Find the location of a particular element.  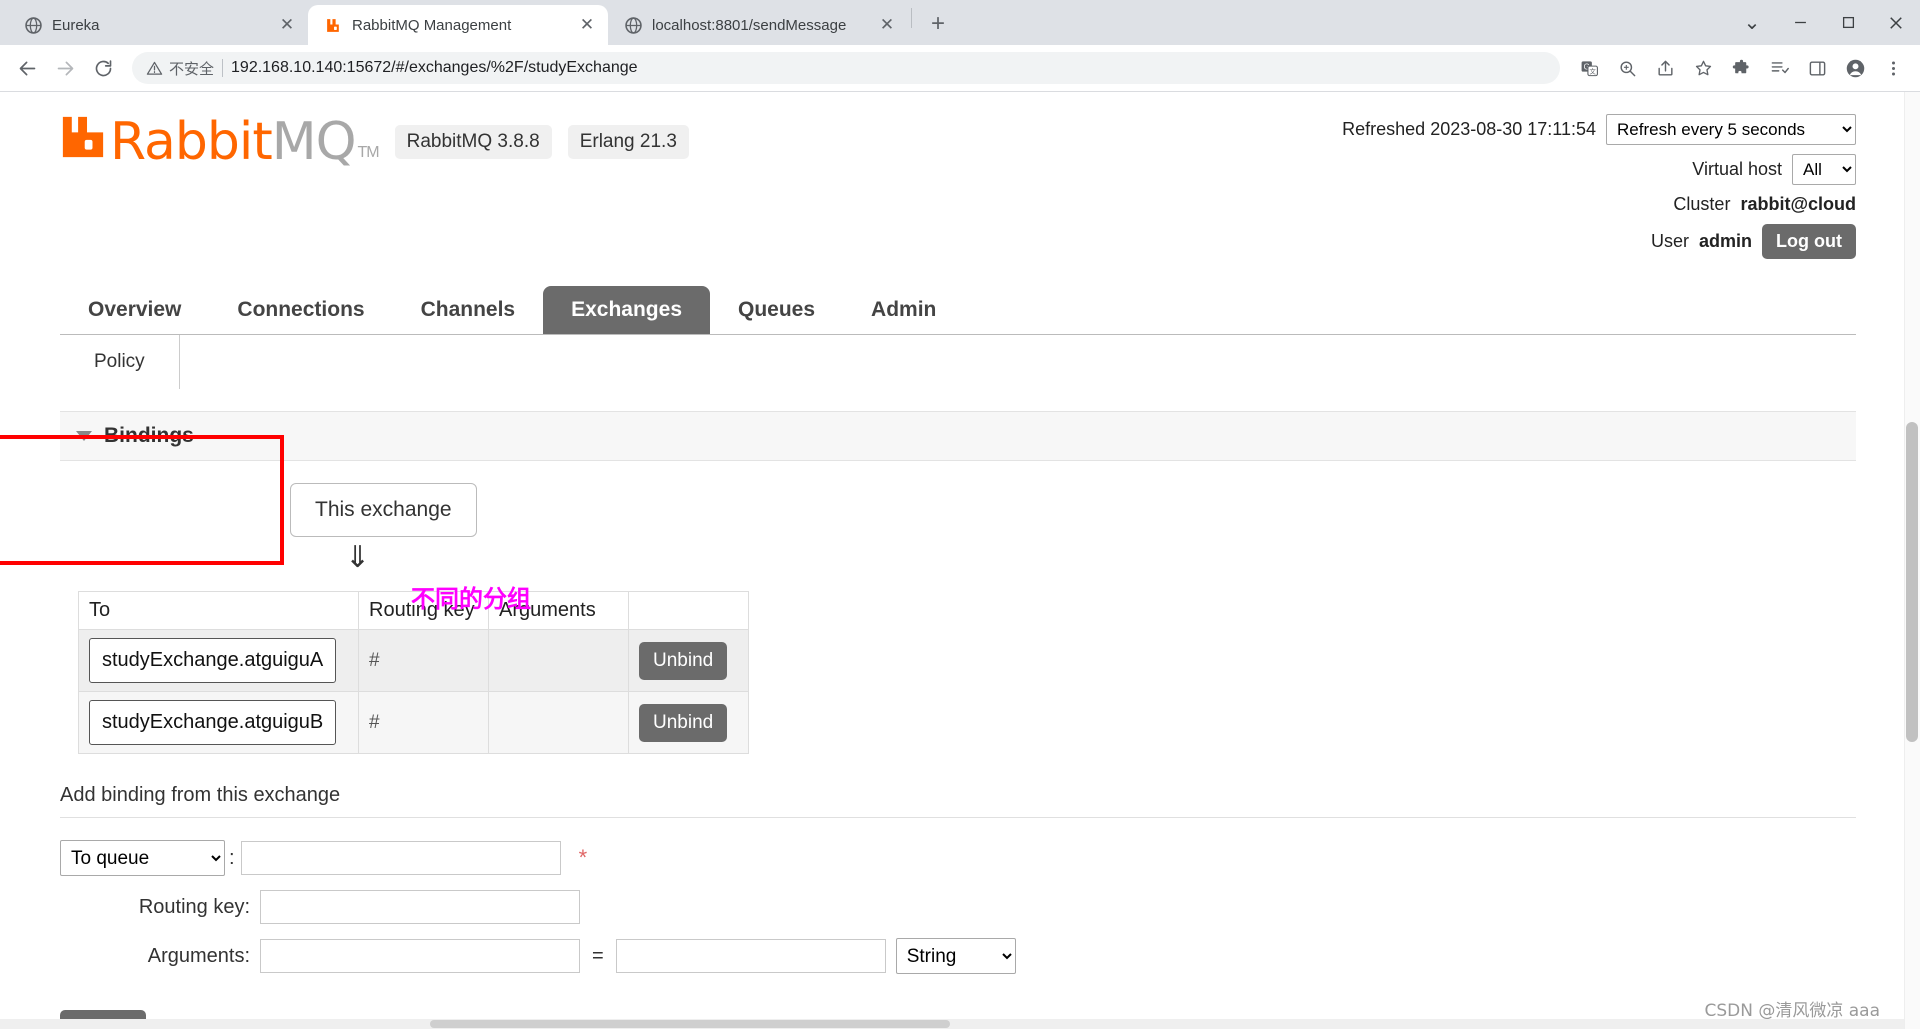

sub-nav: Policy is located at coordinates (120, 362).